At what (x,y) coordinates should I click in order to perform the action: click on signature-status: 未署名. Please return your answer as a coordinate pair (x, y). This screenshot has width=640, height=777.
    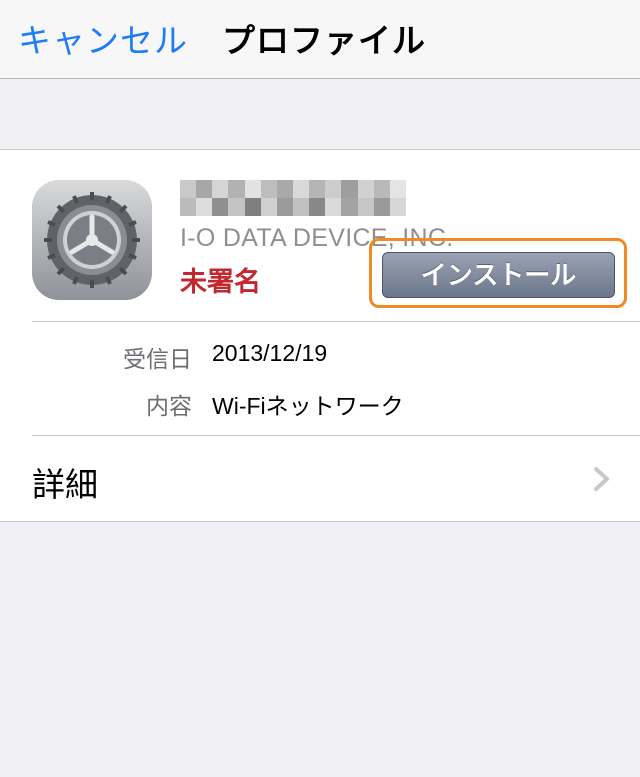
    Looking at the image, I should click on (220, 282).